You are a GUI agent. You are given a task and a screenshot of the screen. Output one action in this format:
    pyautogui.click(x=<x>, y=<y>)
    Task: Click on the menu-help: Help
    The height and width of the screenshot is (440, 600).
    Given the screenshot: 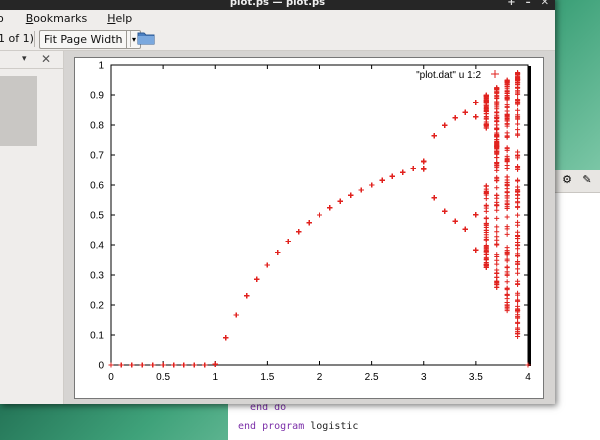 What is the action you would take?
    pyautogui.click(x=117, y=19)
    